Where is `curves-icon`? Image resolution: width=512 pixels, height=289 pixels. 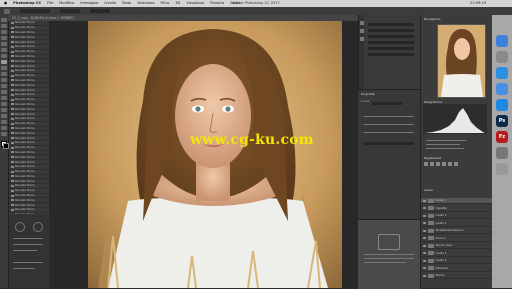
curves-icon is located at coordinates (438, 164).